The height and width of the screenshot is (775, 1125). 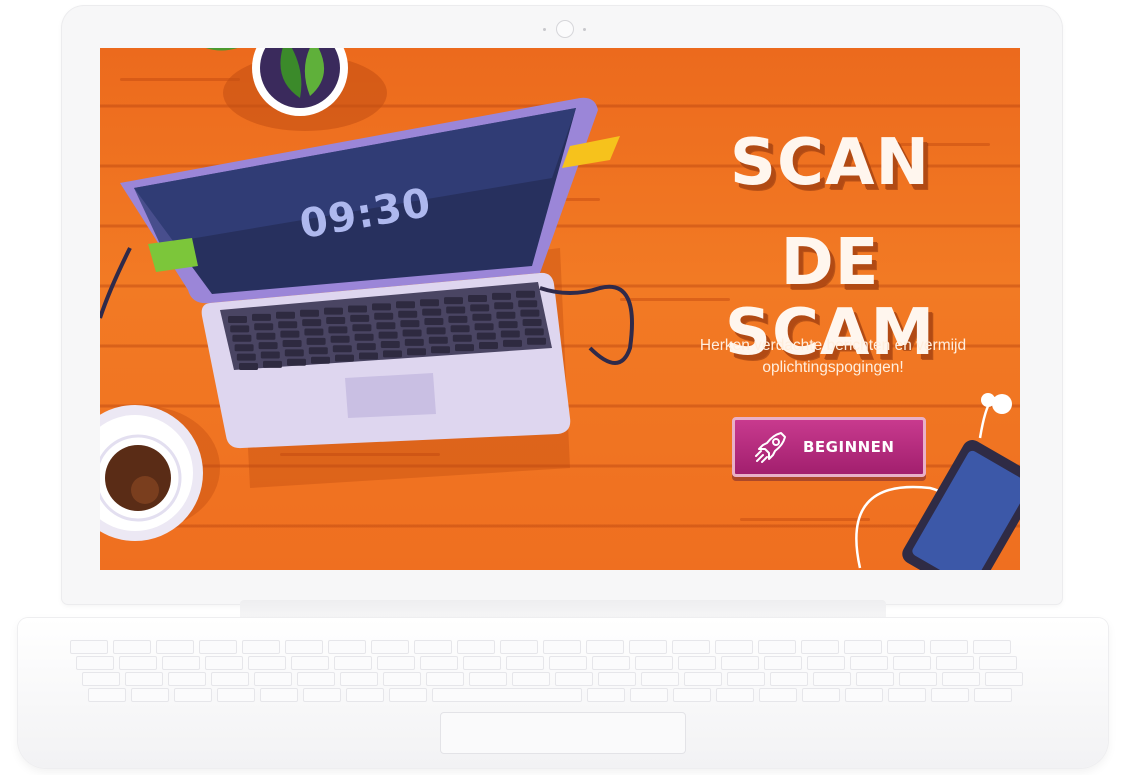 I want to click on start-button: BEGINNEN, so click(x=829, y=447).